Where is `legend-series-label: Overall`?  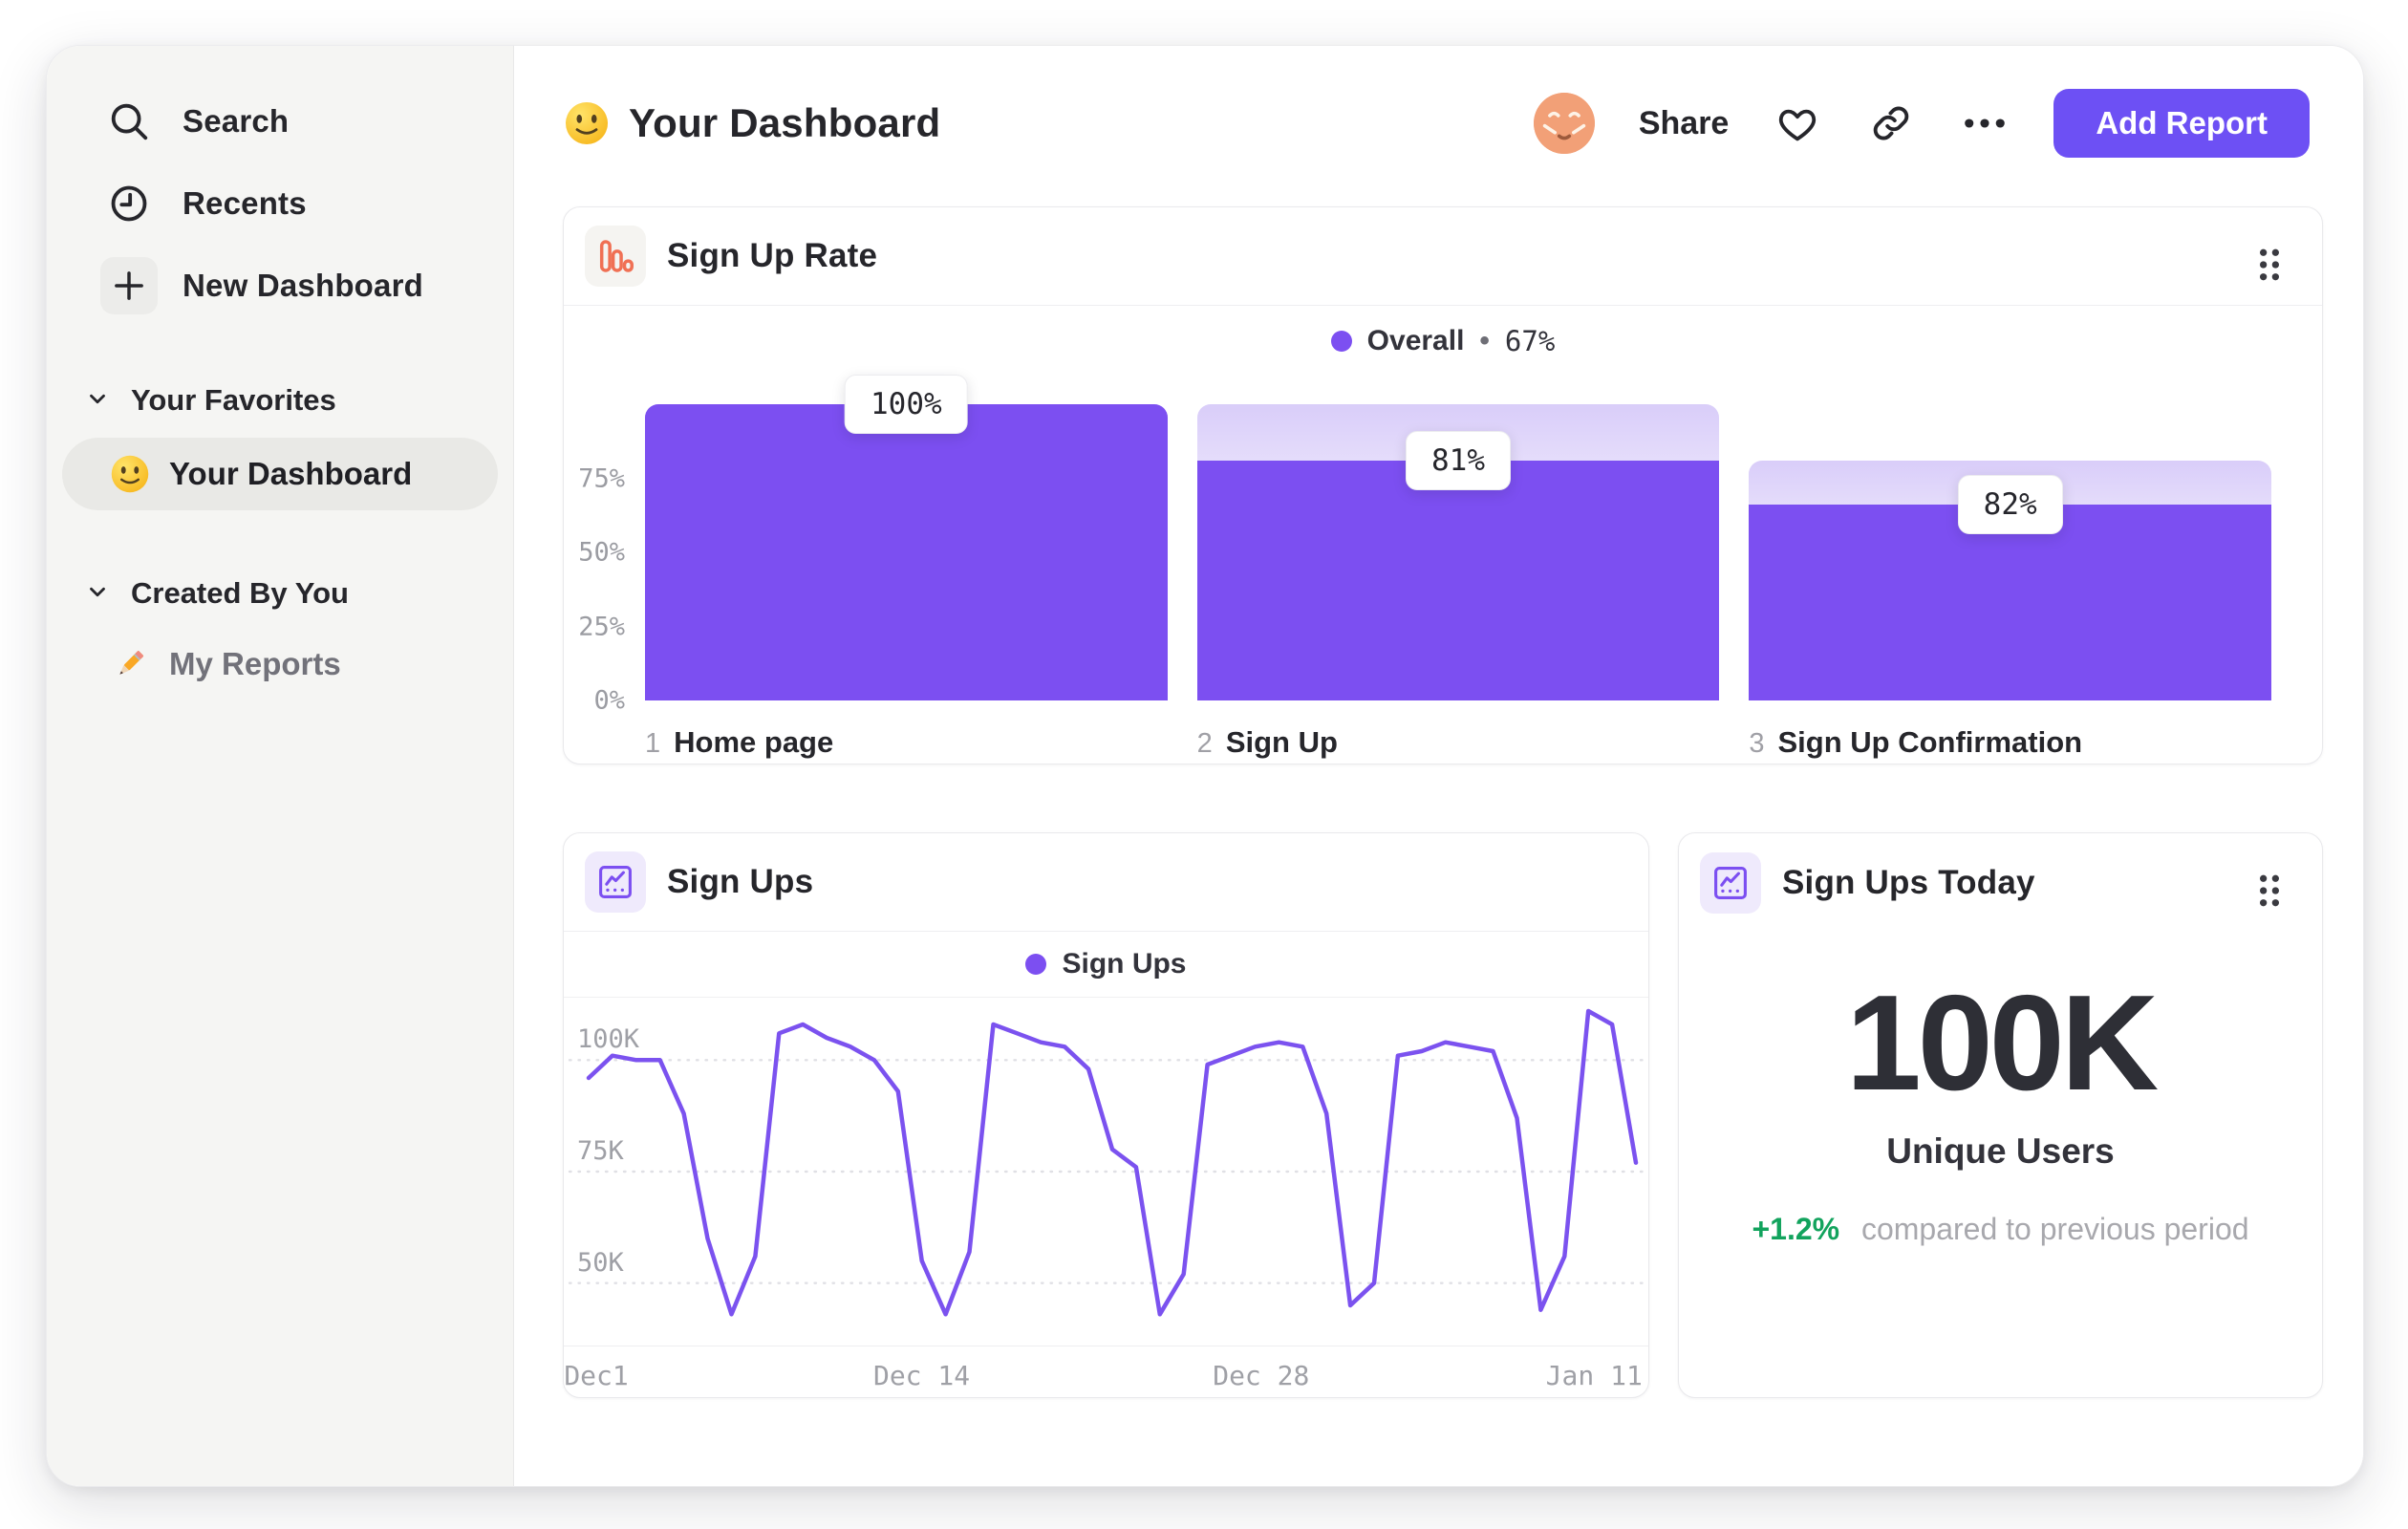 legend-series-label: Overall is located at coordinates (1415, 340).